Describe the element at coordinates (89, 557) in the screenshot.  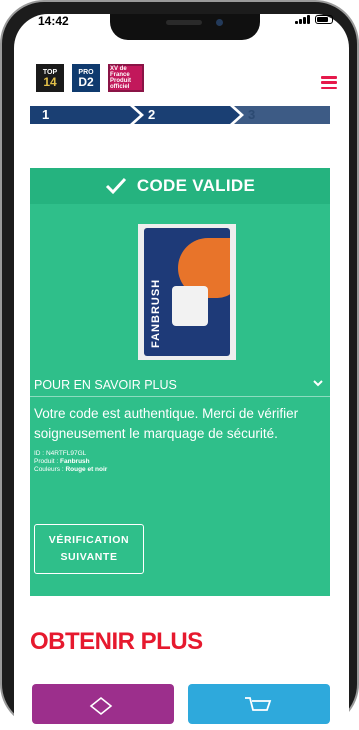
I see `next-button-line2: SUIVANTE` at that location.